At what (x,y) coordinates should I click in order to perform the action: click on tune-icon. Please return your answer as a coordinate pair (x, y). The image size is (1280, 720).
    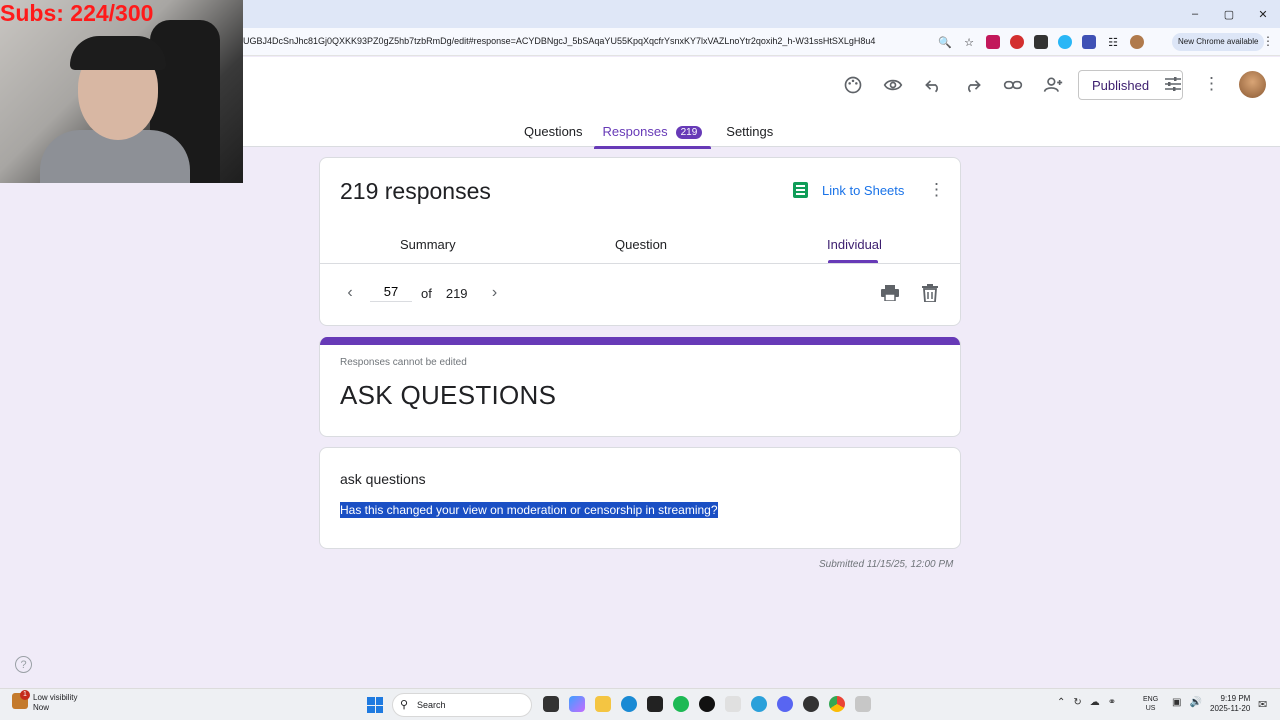
    Looking at the image, I should click on (1173, 85).